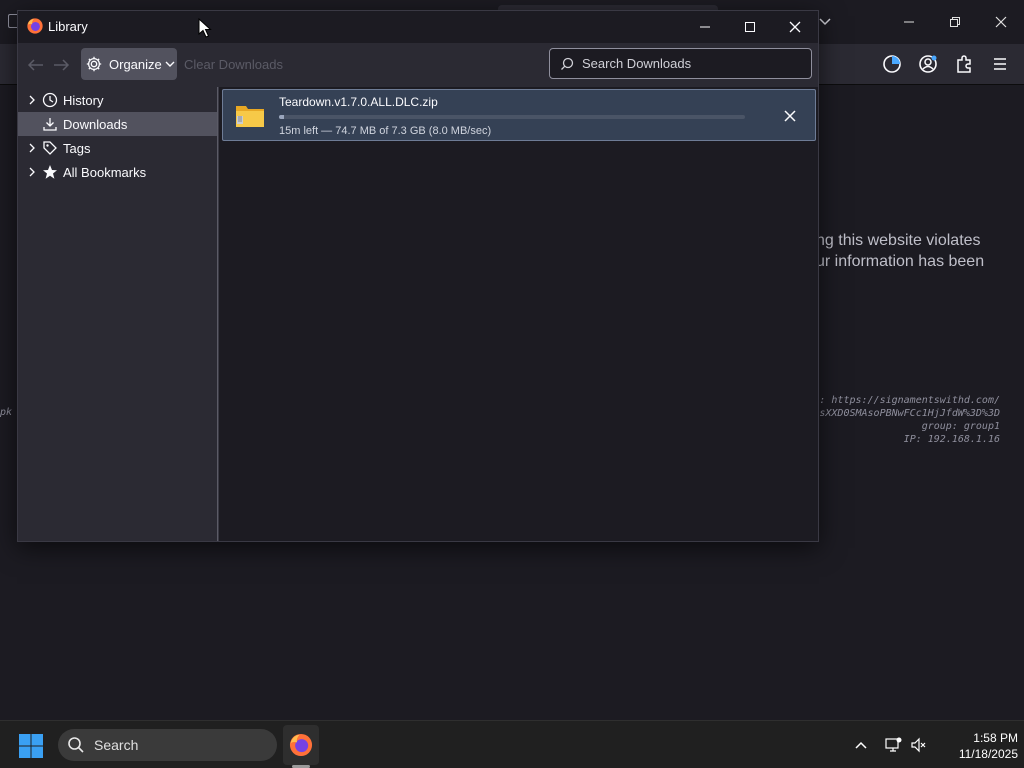 This screenshot has width=1024, height=768. I want to click on sidebar-item-tags: Tags, so click(117, 148).